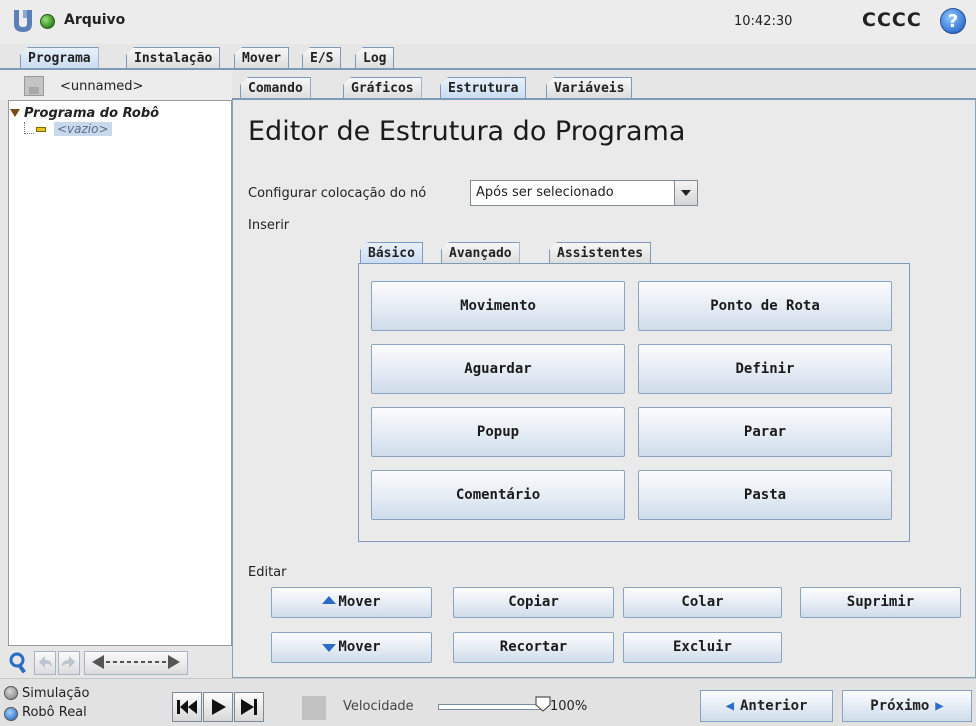 The image size is (976, 726). What do you see at coordinates (94, 20) in the screenshot?
I see `file-menu: Arquivo` at bounding box center [94, 20].